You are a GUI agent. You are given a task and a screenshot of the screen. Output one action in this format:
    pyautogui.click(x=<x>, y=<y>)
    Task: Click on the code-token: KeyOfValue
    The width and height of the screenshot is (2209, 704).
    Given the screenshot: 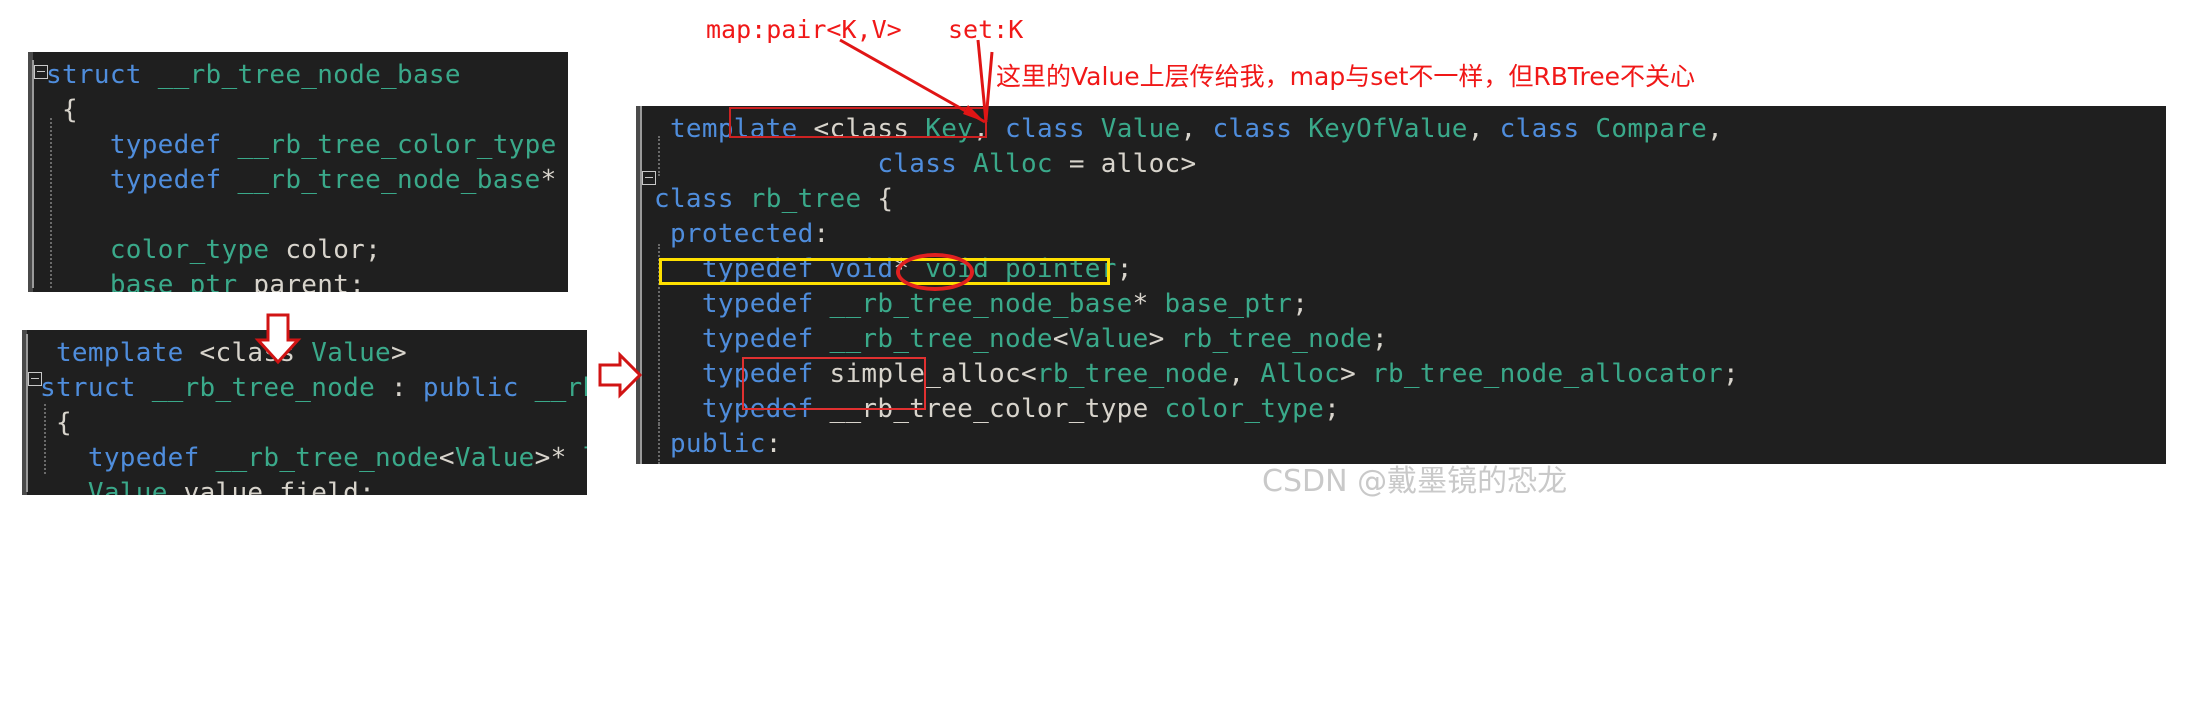 What is the action you would take?
    pyautogui.click(x=1388, y=129)
    